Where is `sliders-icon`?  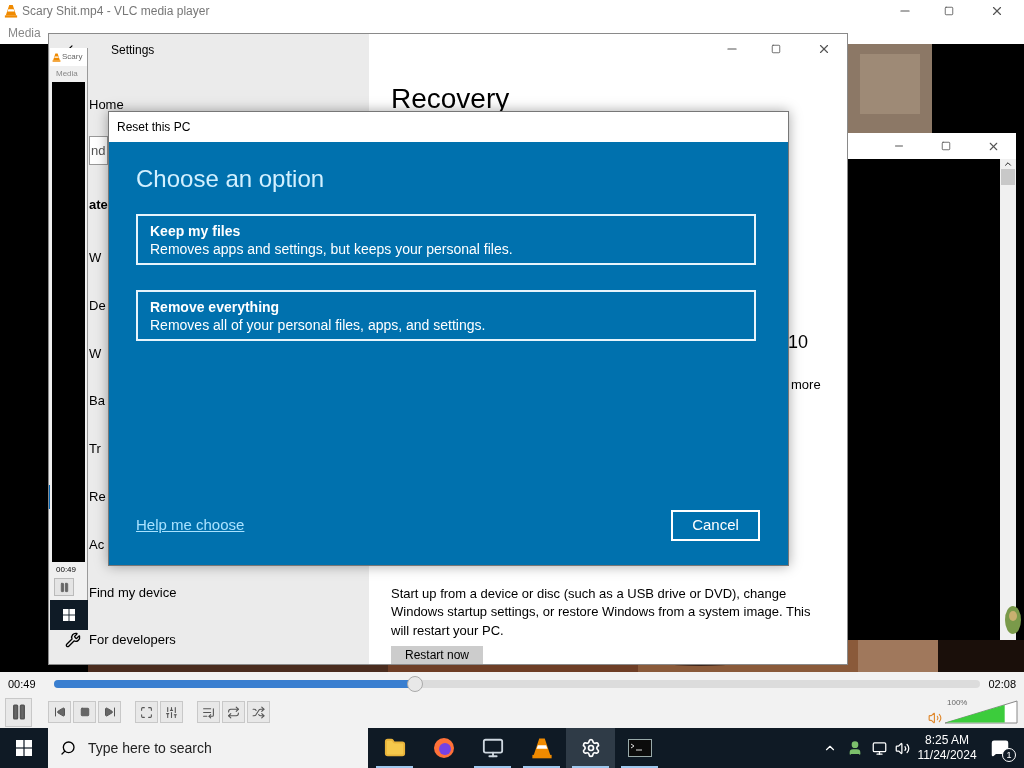
sliders-icon is located at coordinates (171, 712).